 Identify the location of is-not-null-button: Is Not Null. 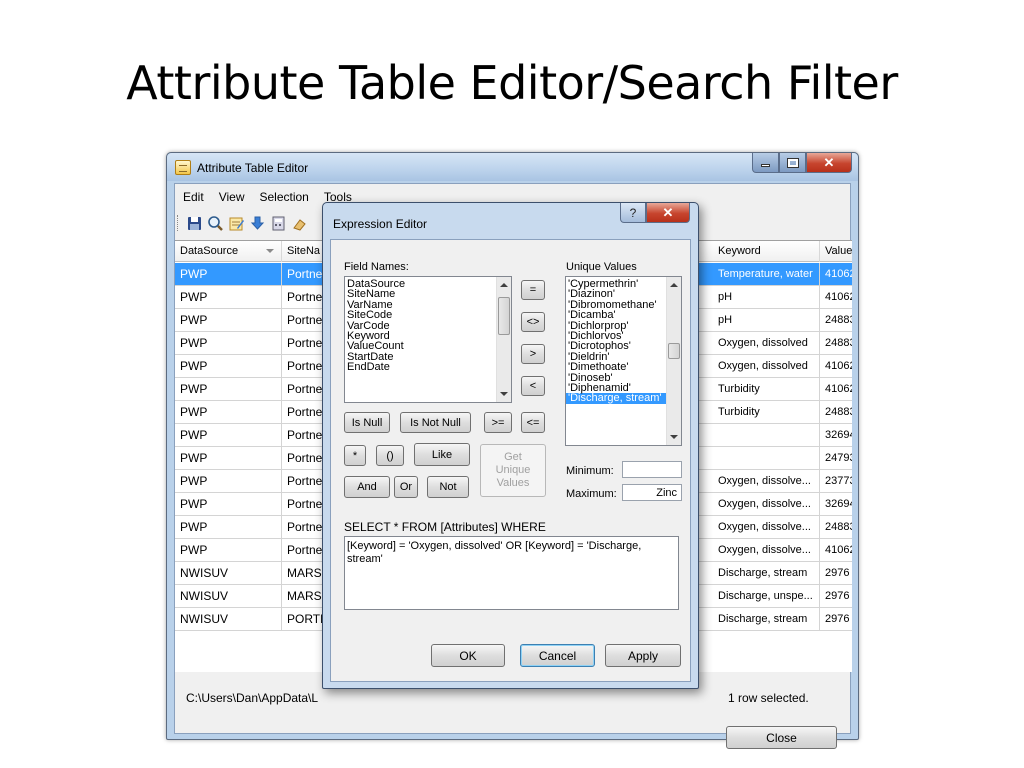
(435, 422).